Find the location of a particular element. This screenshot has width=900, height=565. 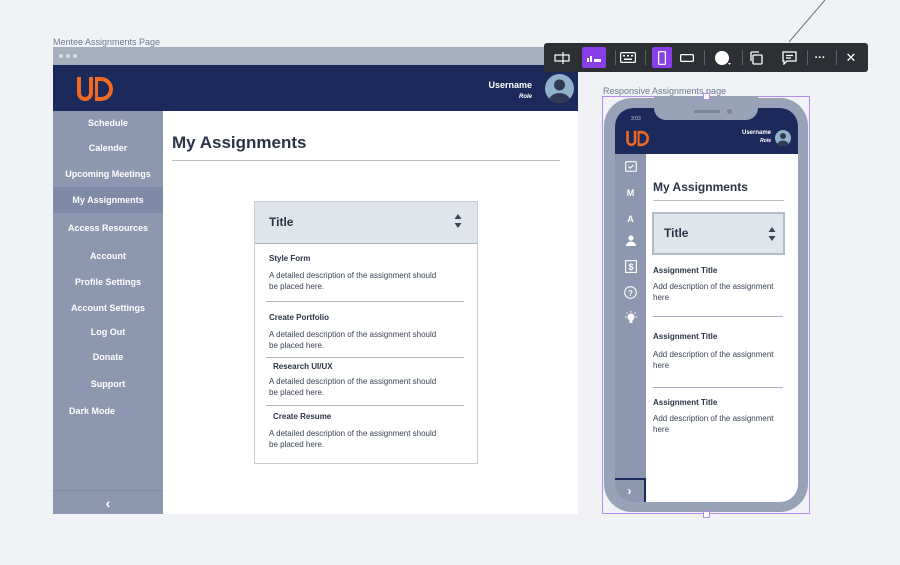

comment-button is located at coordinates (789, 57).